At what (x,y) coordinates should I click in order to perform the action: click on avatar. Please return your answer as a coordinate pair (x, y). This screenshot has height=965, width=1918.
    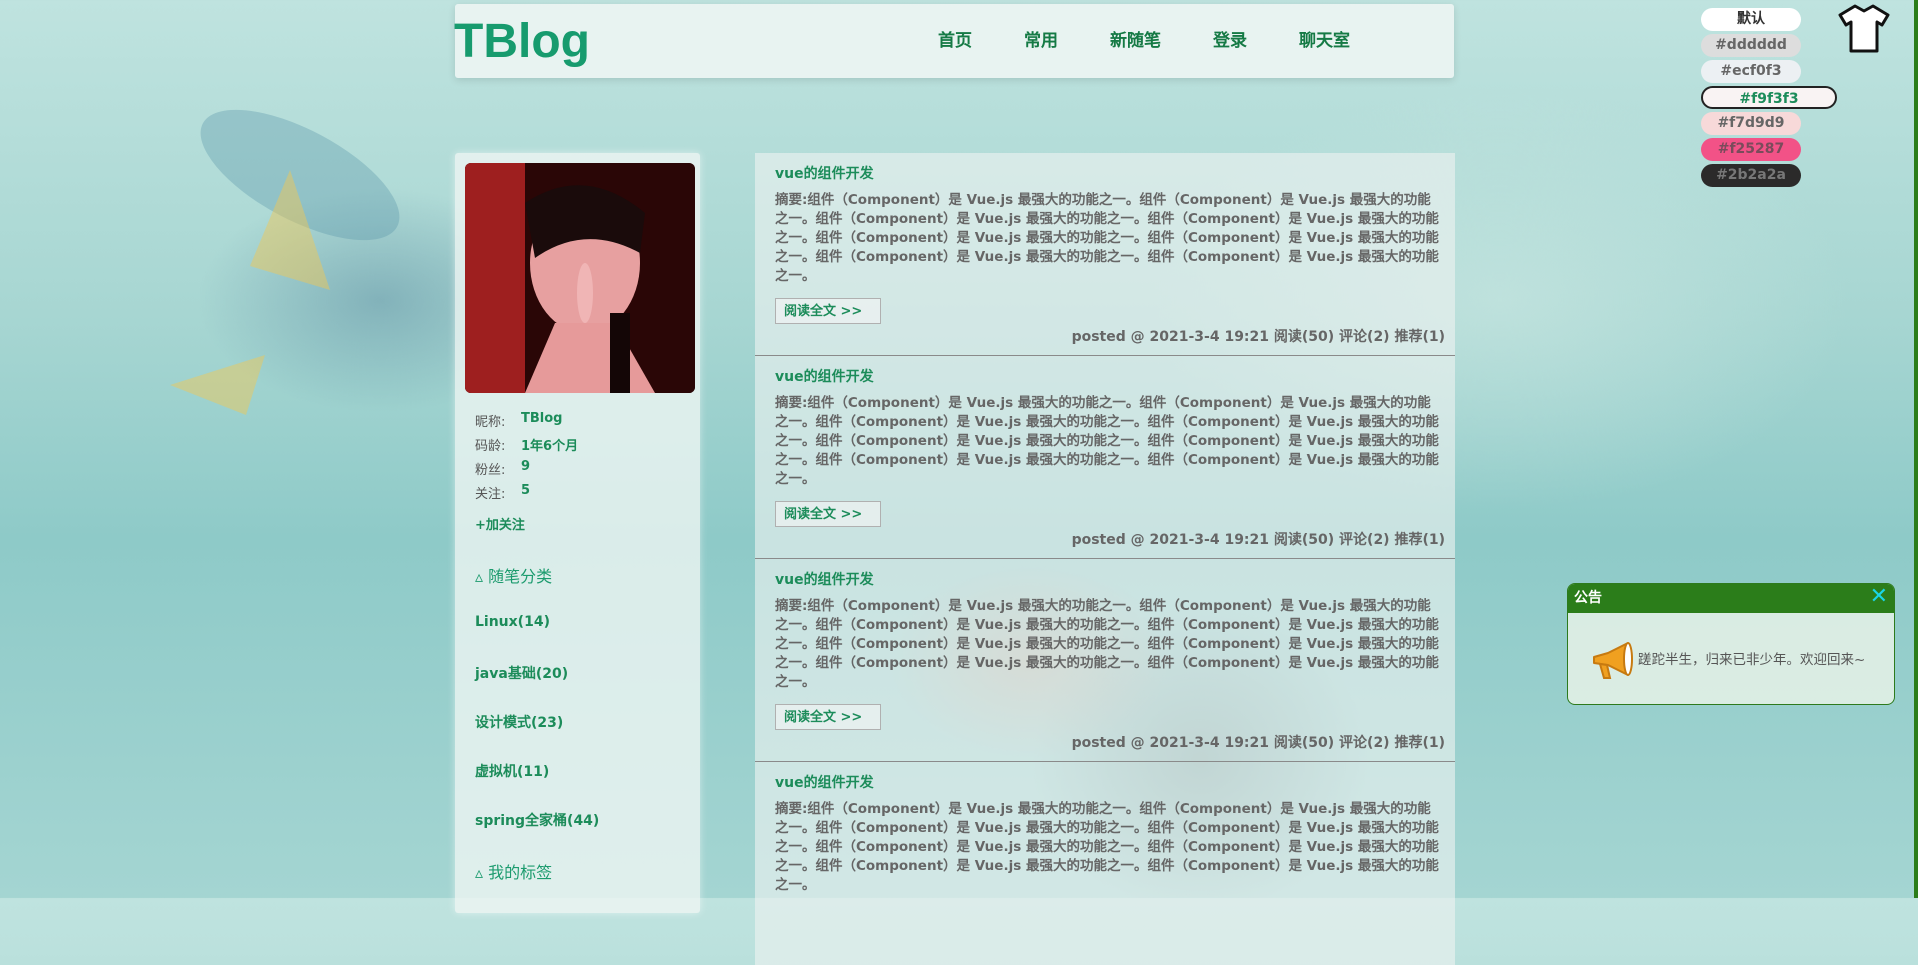
    Looking at the image, I should click on (580, 278).